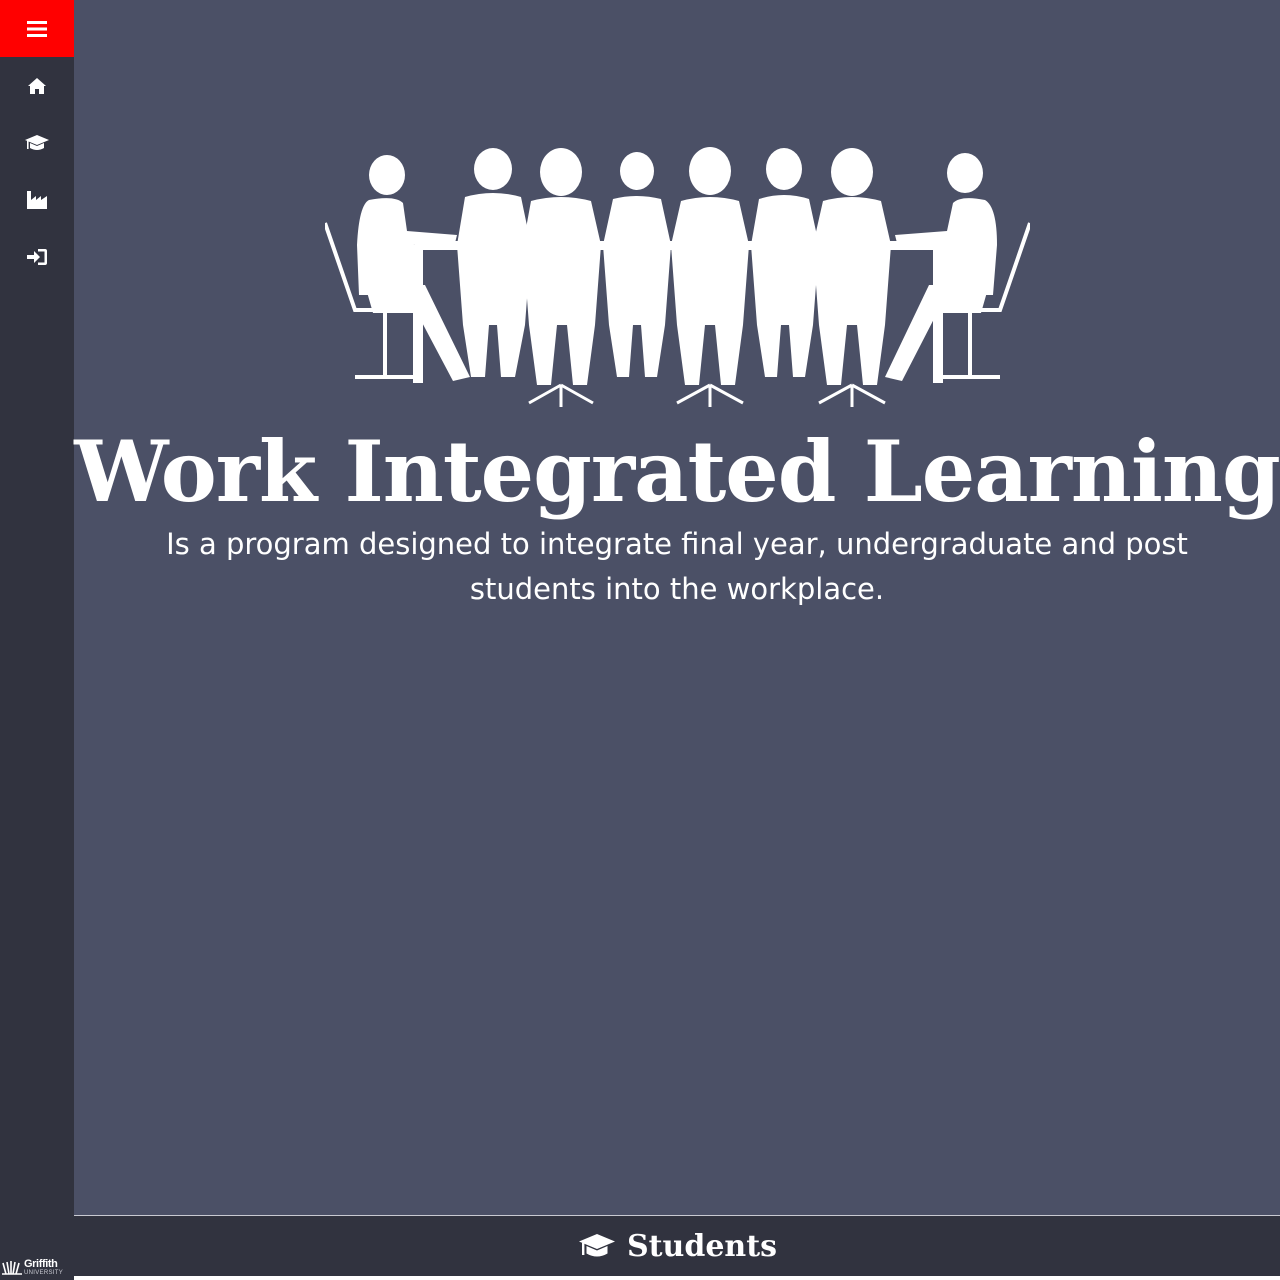  I want to click on home-icon, so click(37, 85).